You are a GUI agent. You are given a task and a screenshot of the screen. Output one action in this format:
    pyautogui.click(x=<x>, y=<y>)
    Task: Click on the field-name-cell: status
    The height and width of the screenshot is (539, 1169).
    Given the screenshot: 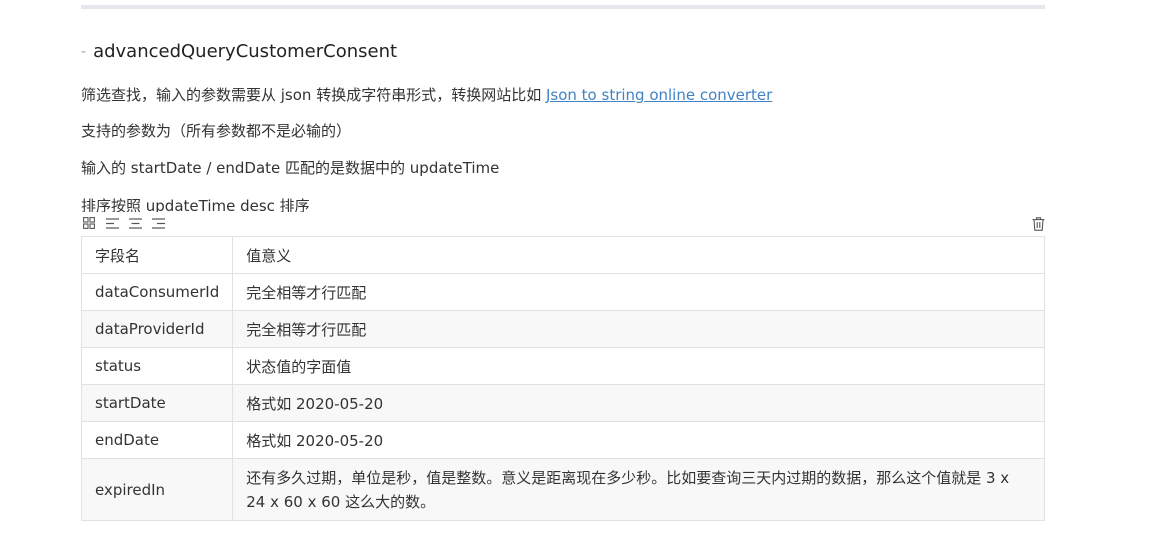 What is the action you would take?
    pyautogui.click(x=157, y=366)
    